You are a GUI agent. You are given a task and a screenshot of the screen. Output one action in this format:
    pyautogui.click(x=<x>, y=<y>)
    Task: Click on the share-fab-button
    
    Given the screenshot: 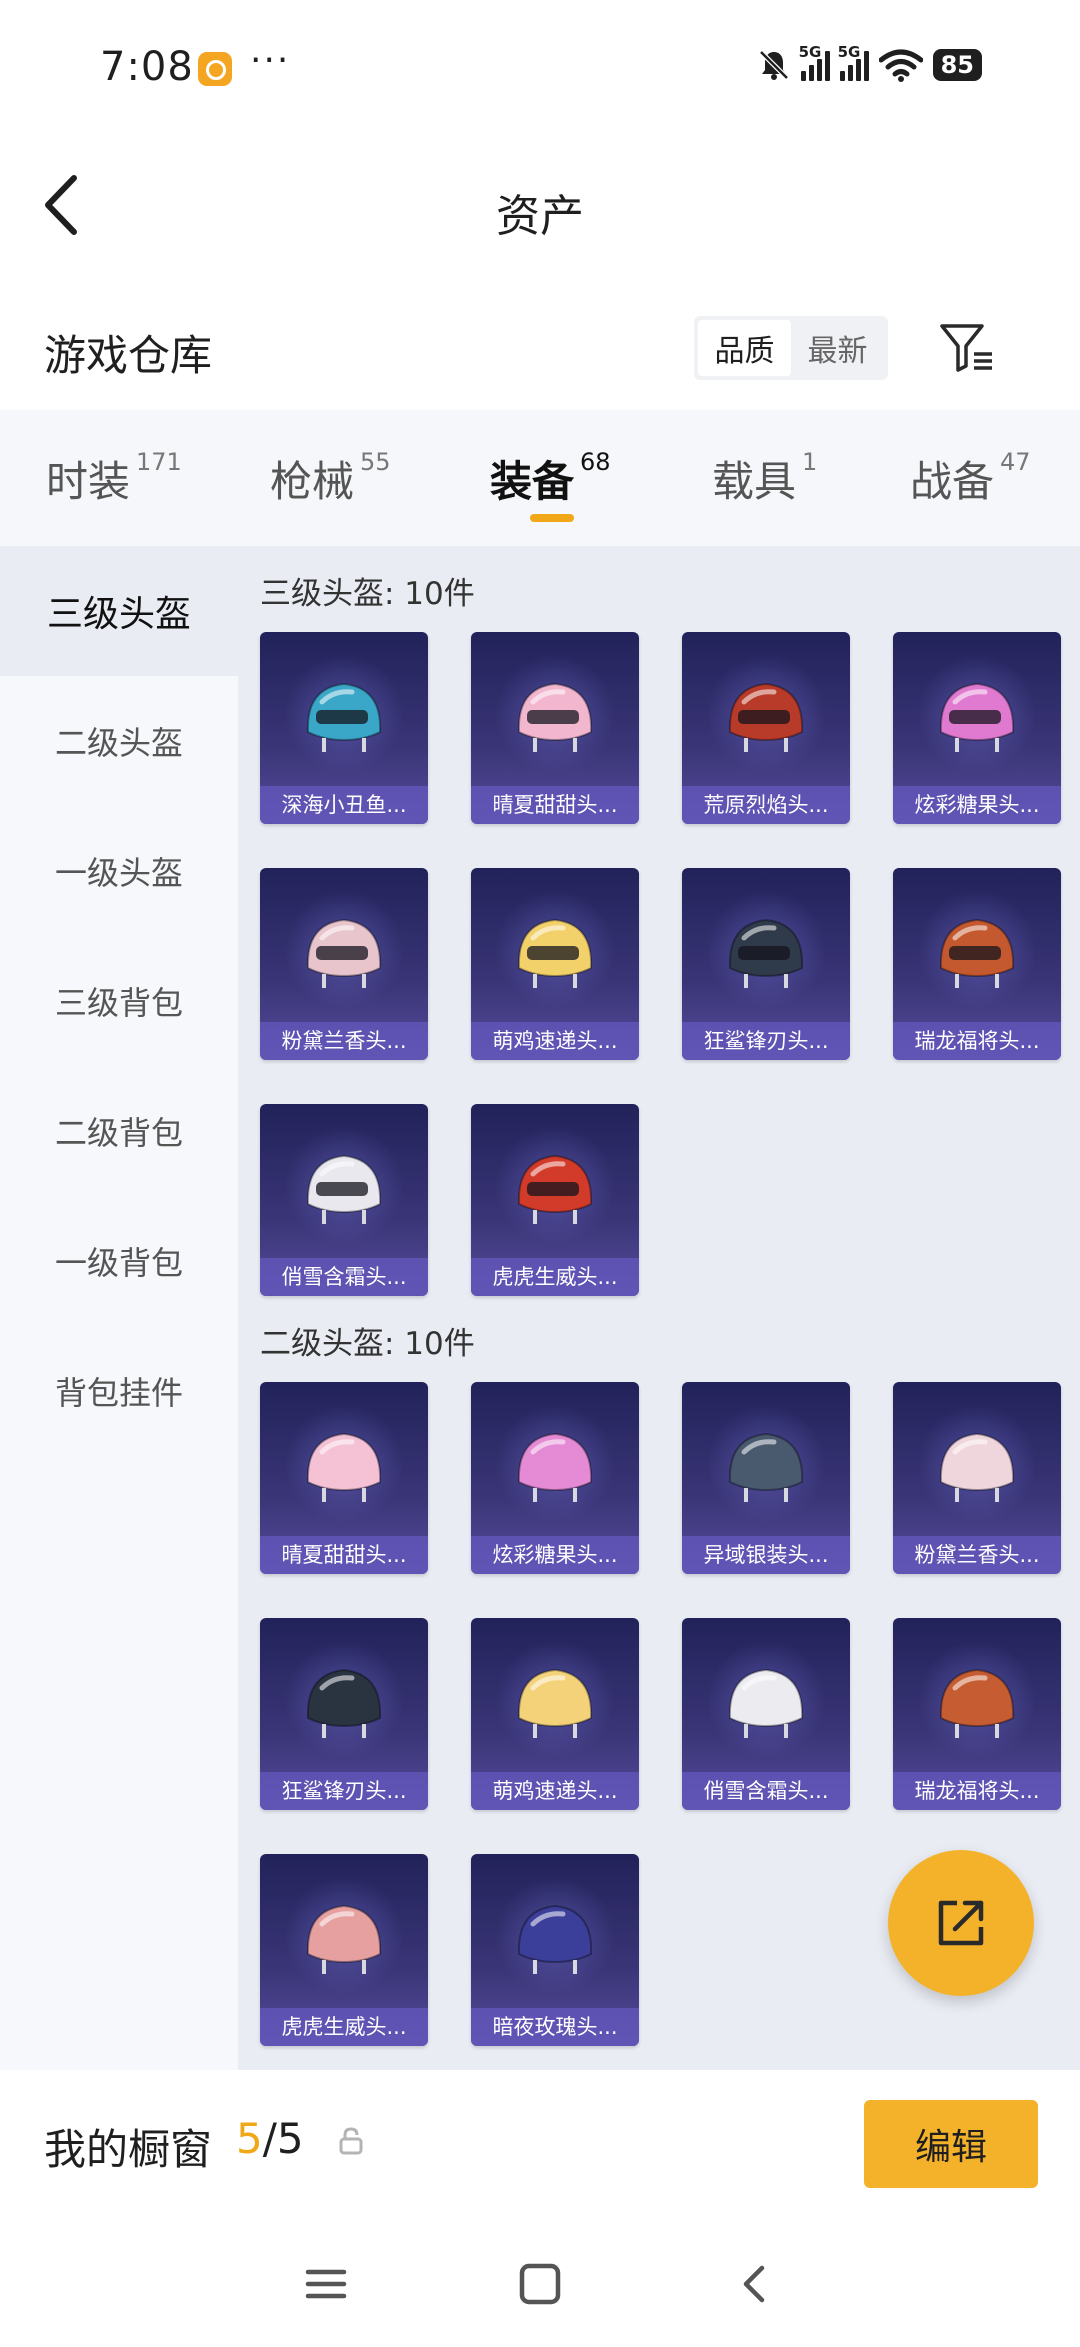 What is the action you would take?
    pyautogui.click(x=961, y=1923)
    